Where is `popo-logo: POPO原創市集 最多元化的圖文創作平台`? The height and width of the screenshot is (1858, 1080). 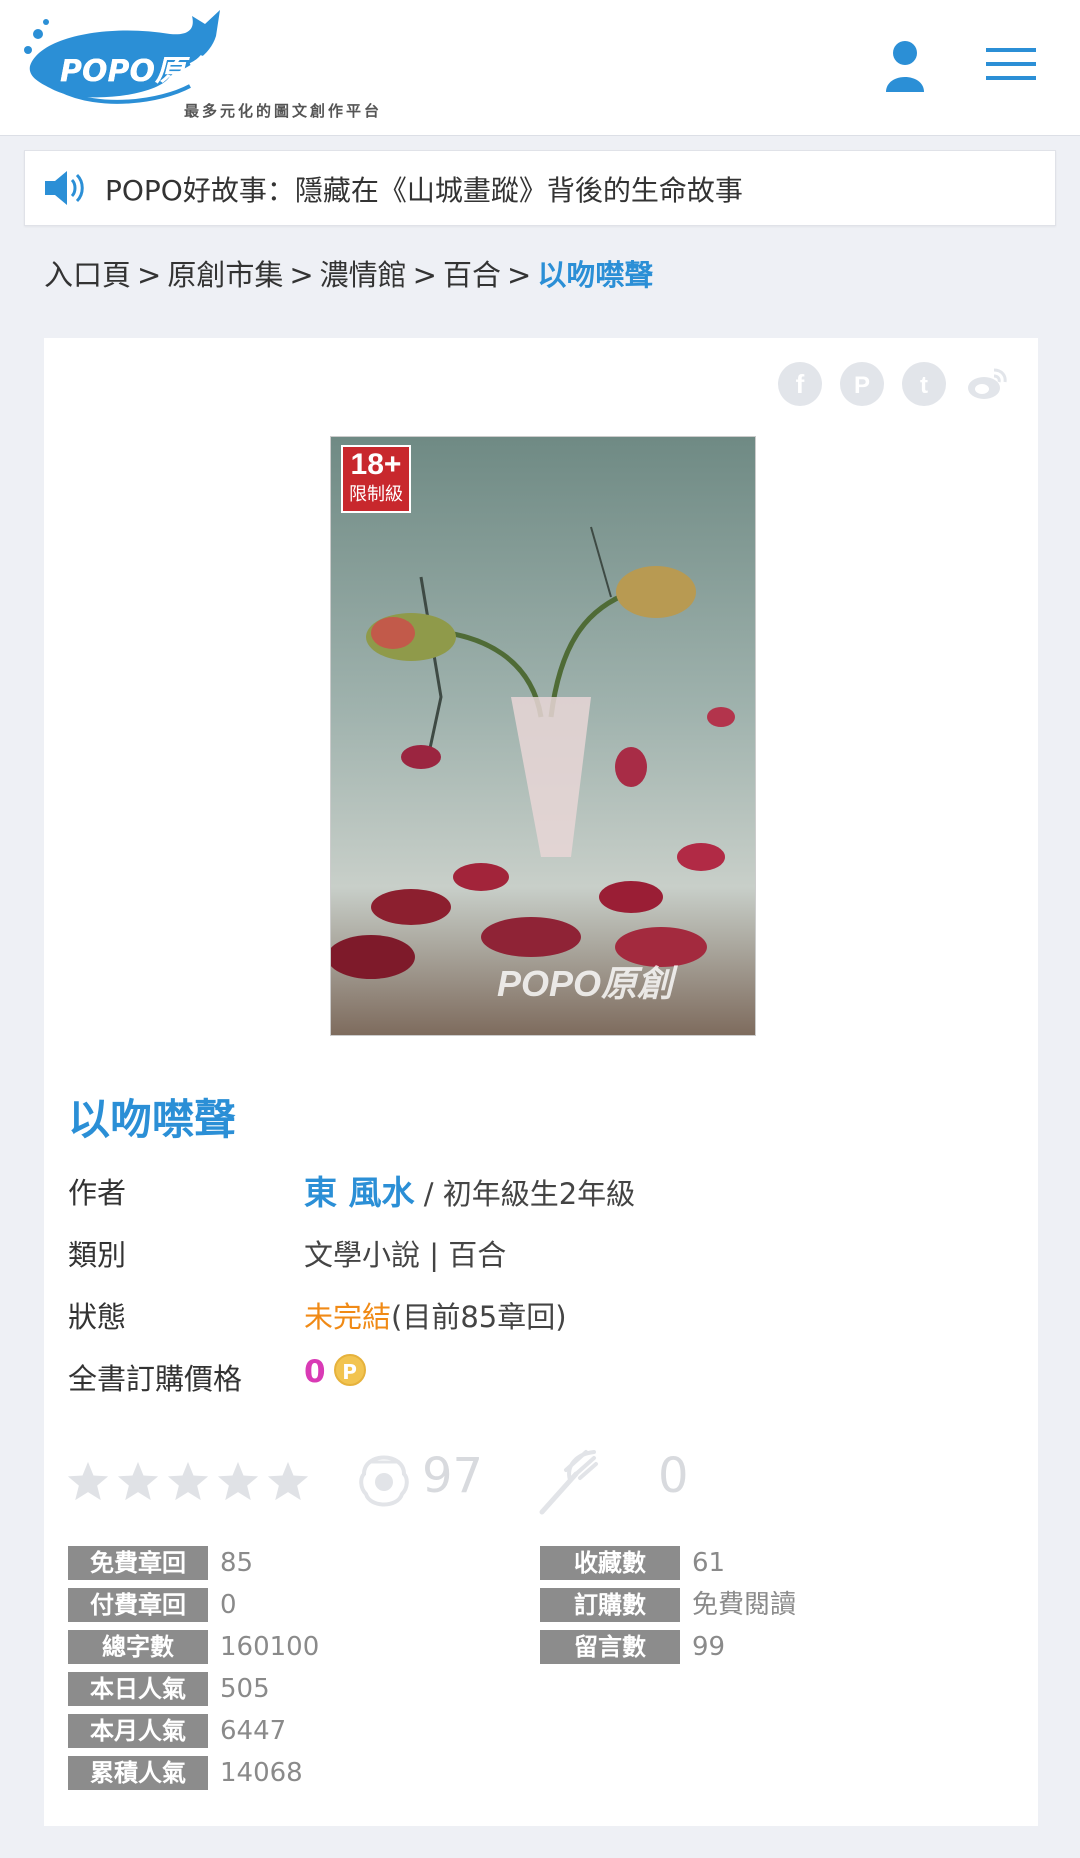
popo-logo: POPO原創市集 最多元化的圖文創作平台 is located at coordinates (210, 66).